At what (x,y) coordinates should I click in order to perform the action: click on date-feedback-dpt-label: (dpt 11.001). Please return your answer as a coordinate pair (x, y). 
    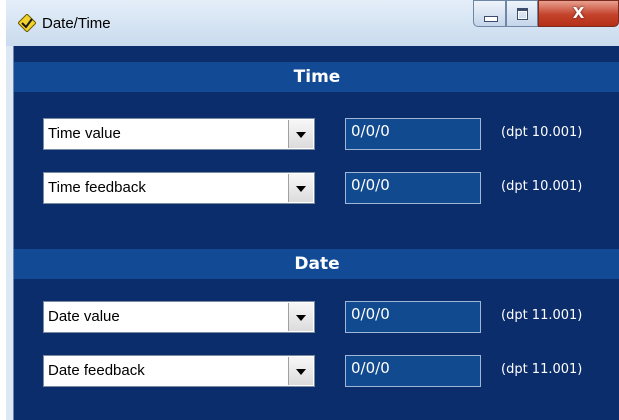
    Looking at the image, I should click on (542, 369).